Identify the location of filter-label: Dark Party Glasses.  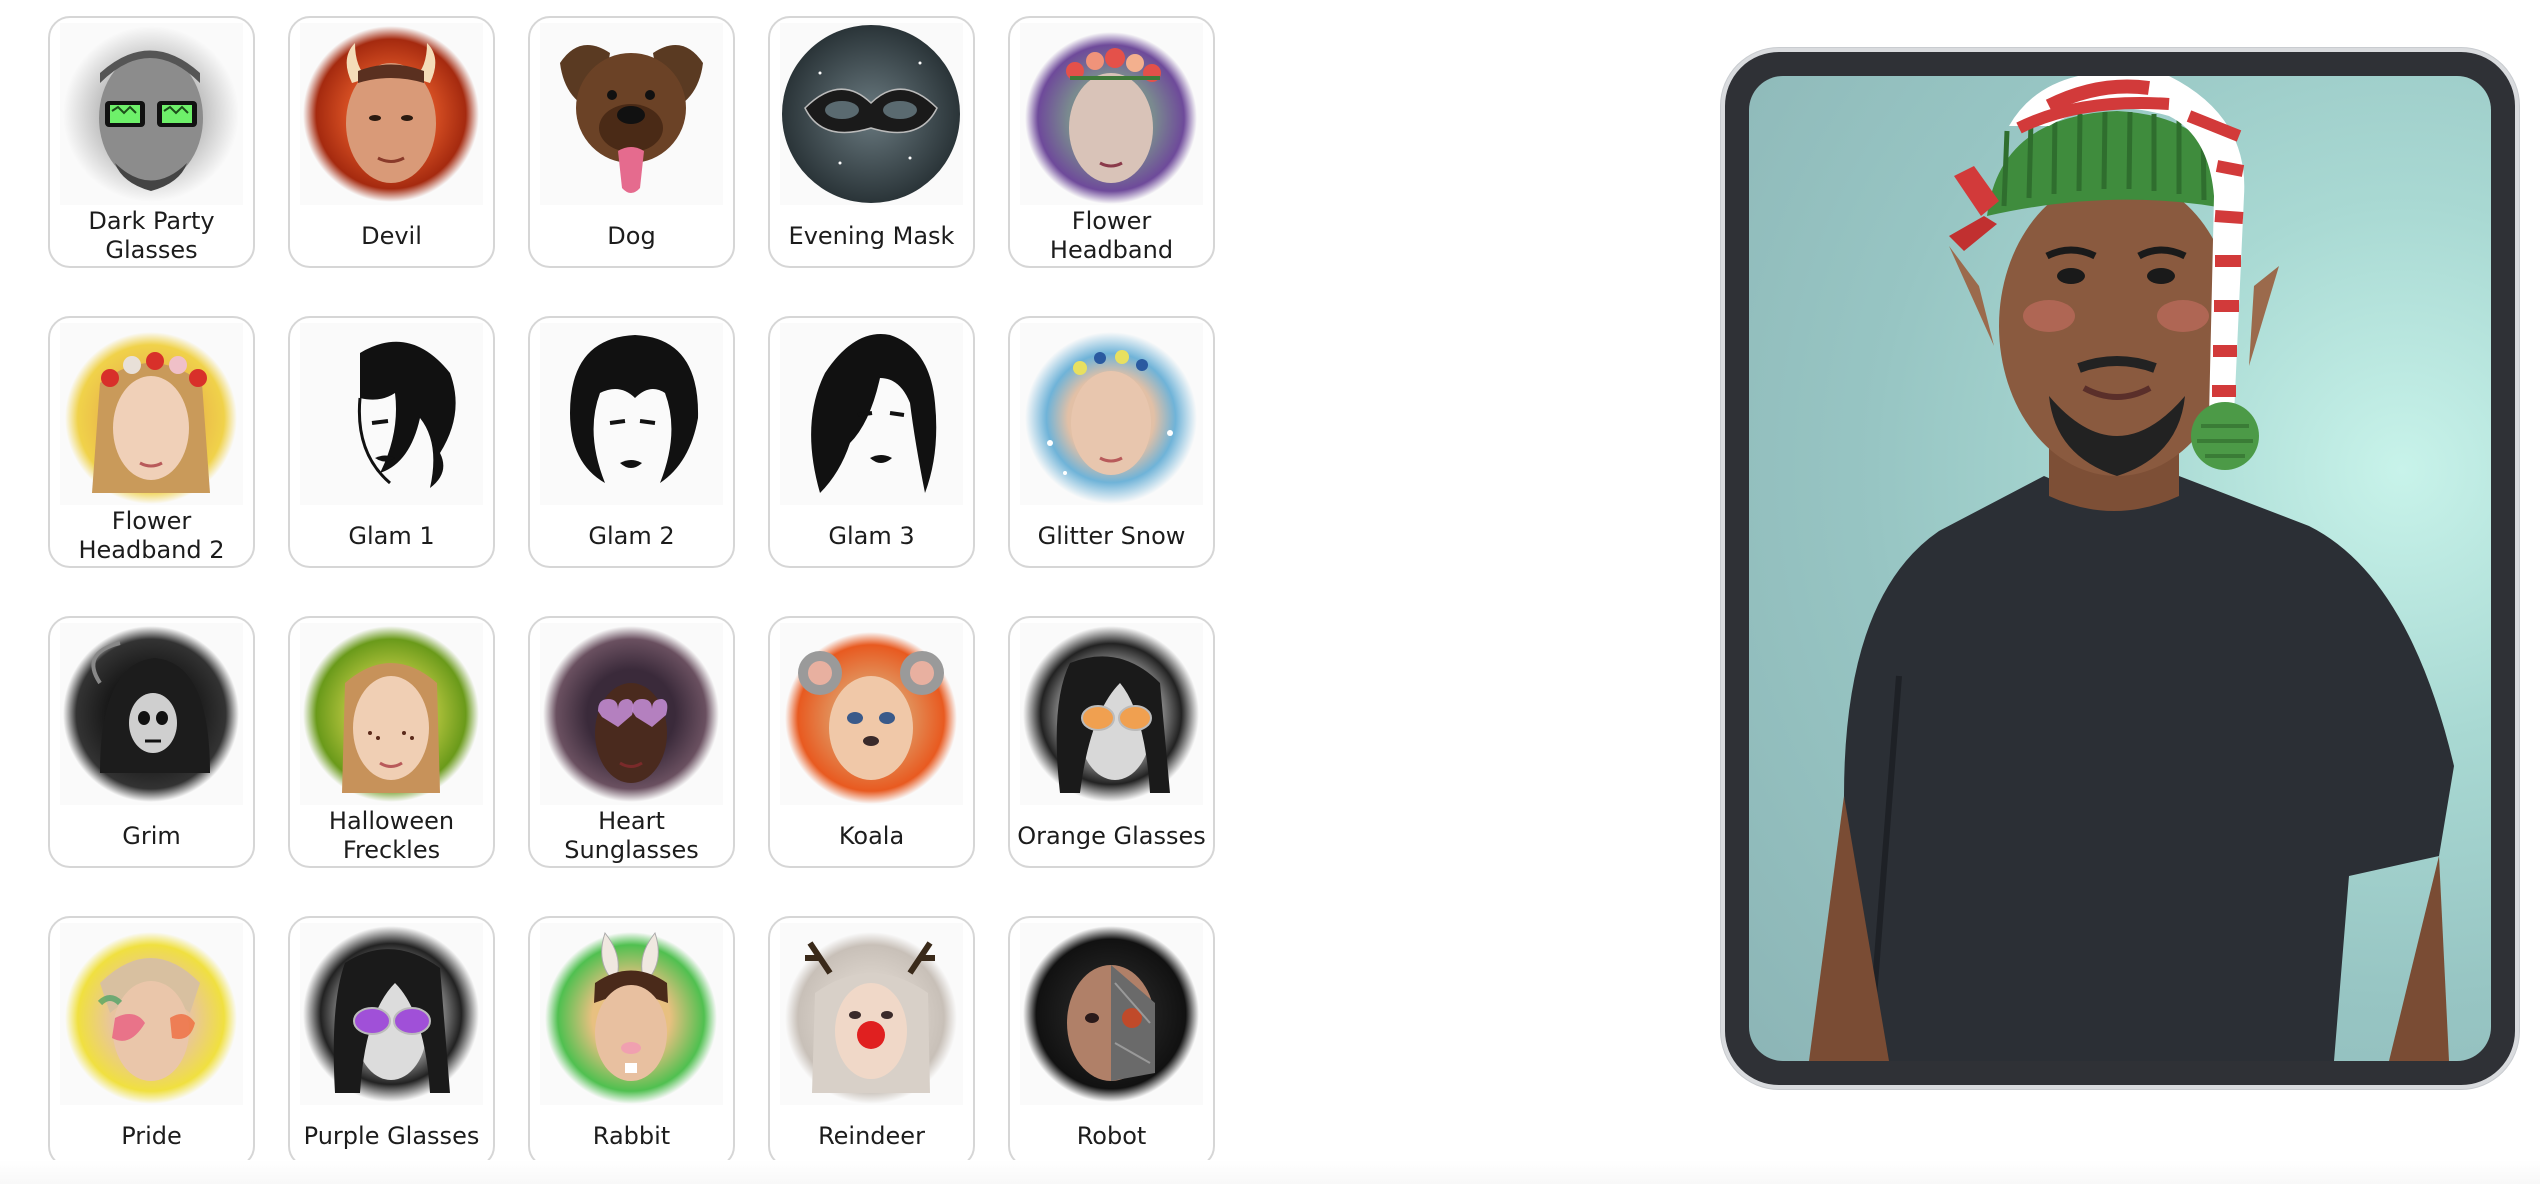
(151, 235).